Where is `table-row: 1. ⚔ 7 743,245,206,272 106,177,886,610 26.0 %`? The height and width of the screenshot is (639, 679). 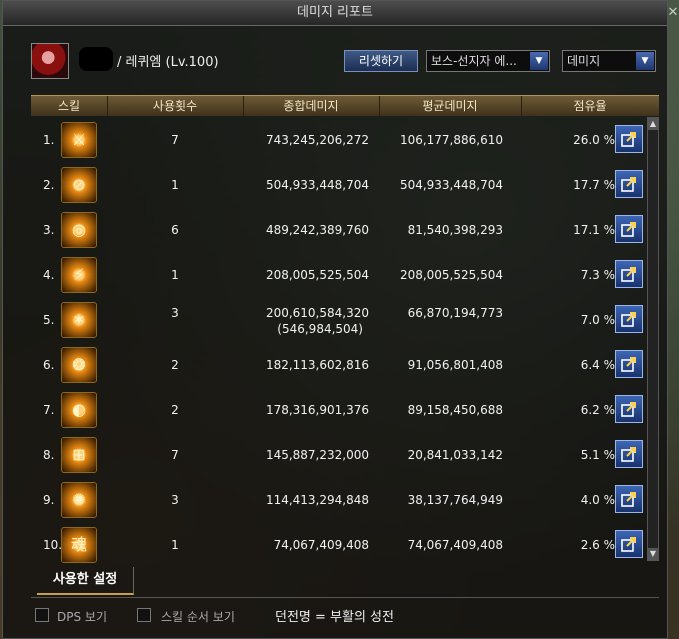
table-row: 1. ⚔ 7 743,245,206,272 106,177,886,610 26.0 % is located at coordinates (337, 140).